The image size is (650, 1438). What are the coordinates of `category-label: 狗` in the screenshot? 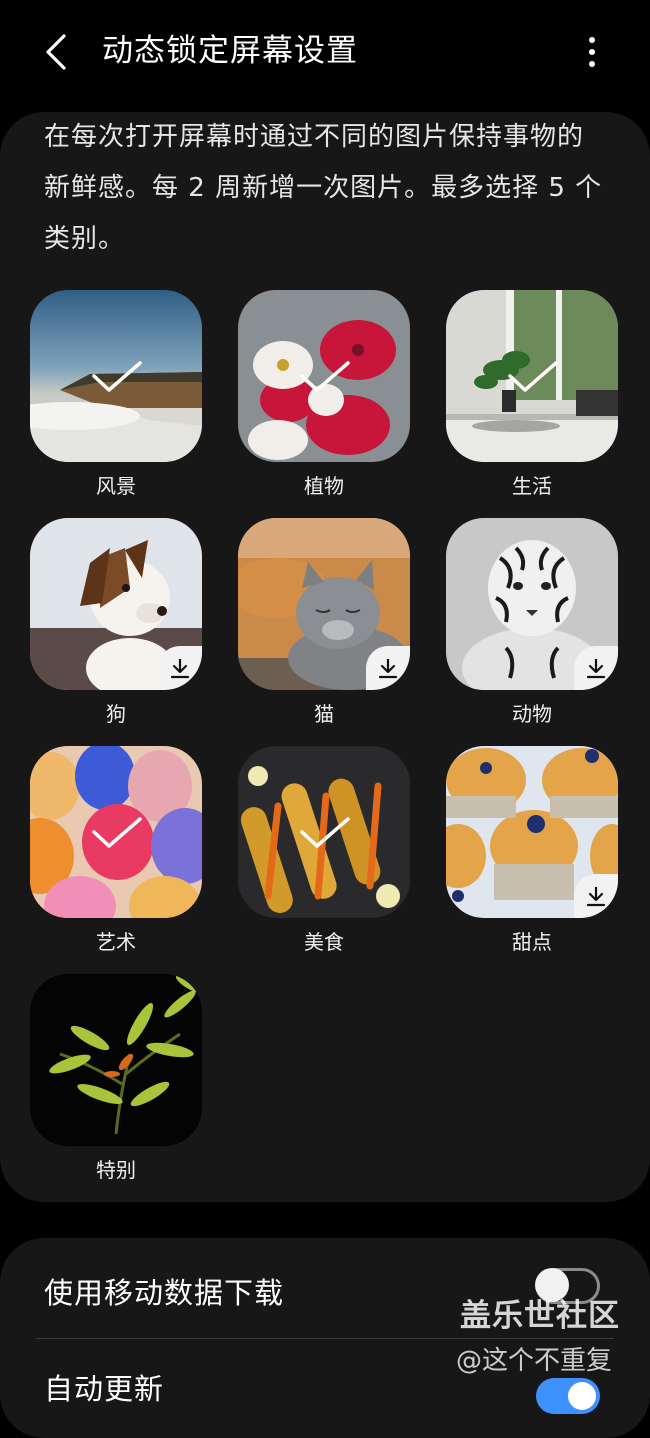 It's located at (116, 714).